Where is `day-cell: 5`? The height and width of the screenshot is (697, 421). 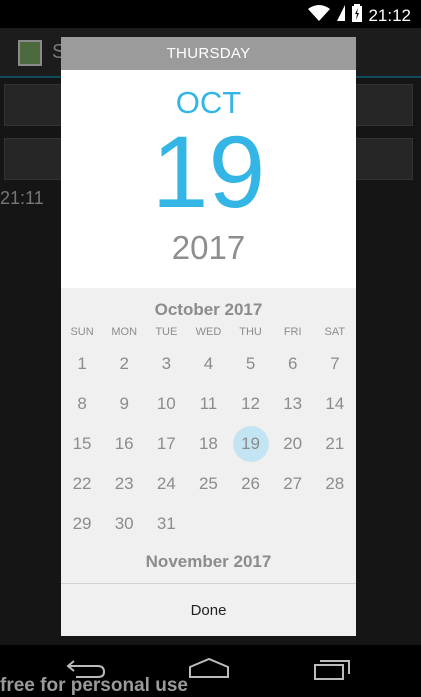
day-cell: 5 is located at coordinates (251, 364).